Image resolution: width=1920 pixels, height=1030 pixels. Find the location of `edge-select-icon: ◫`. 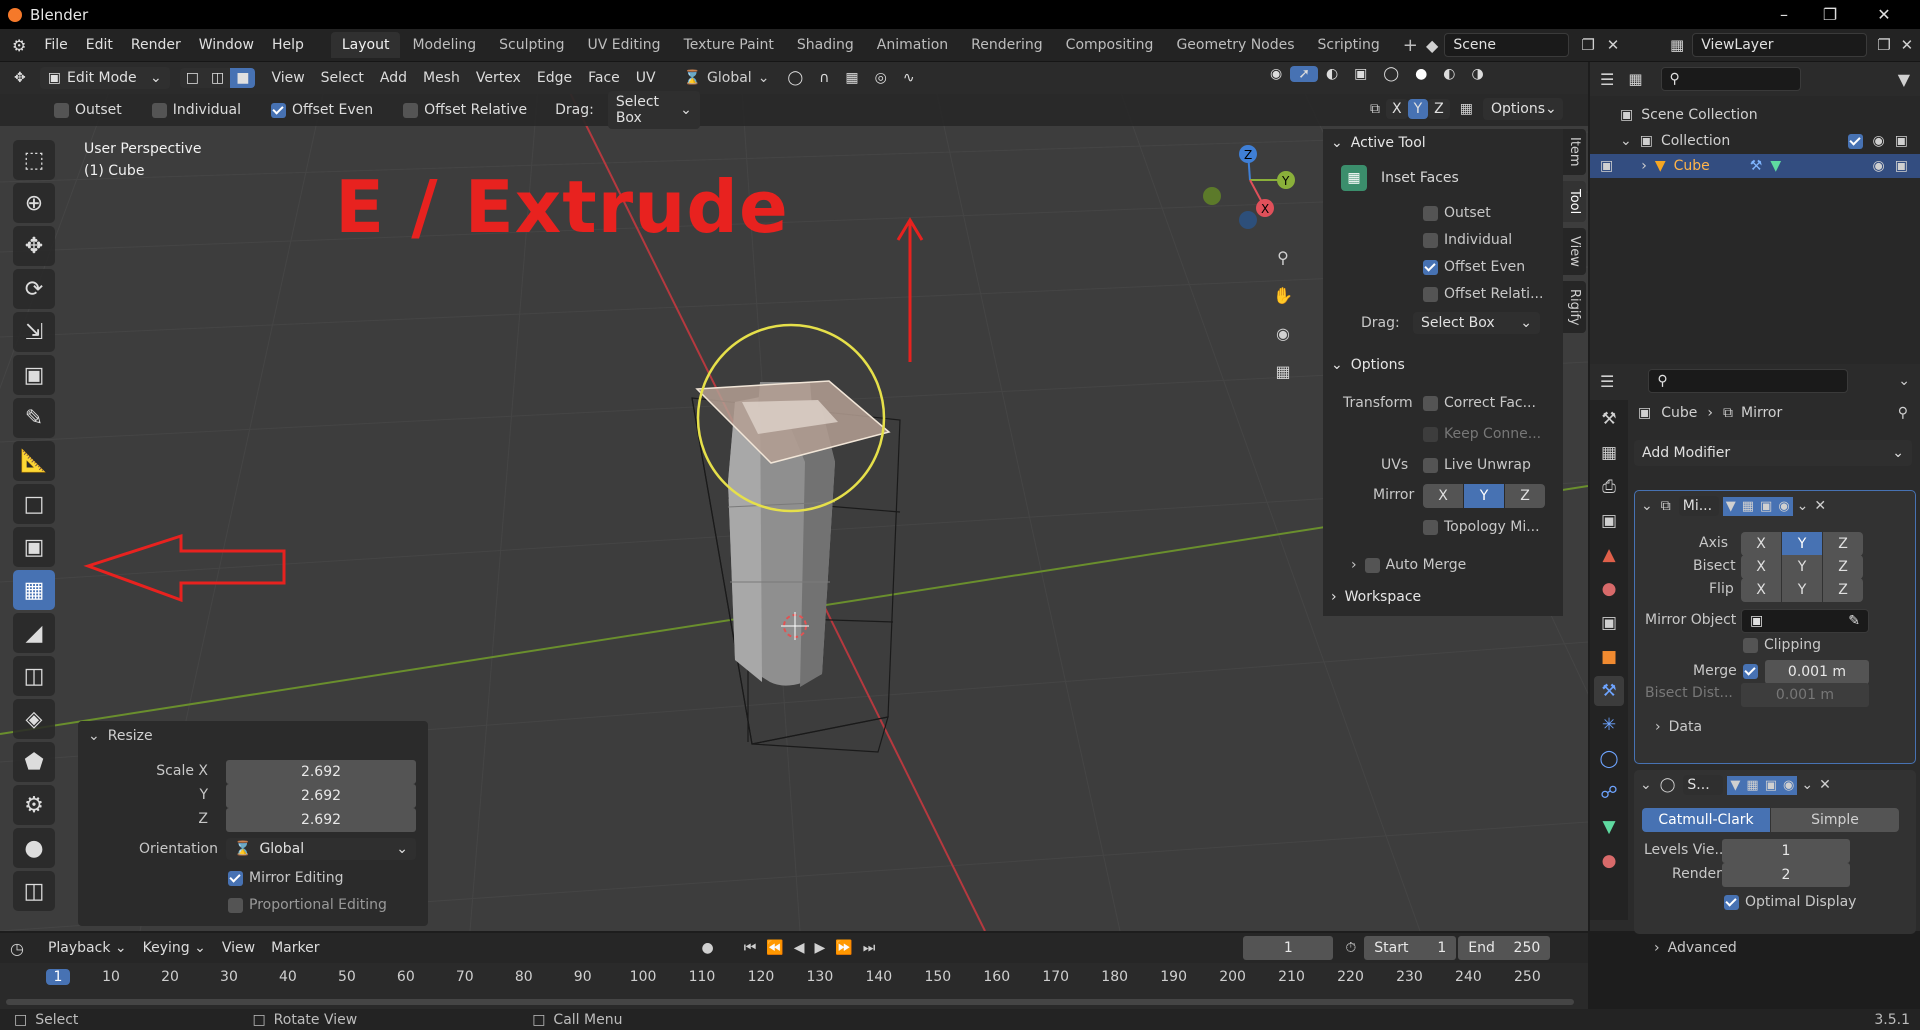

edge-select-icon: ◫ is located at coordinates (217, 78).